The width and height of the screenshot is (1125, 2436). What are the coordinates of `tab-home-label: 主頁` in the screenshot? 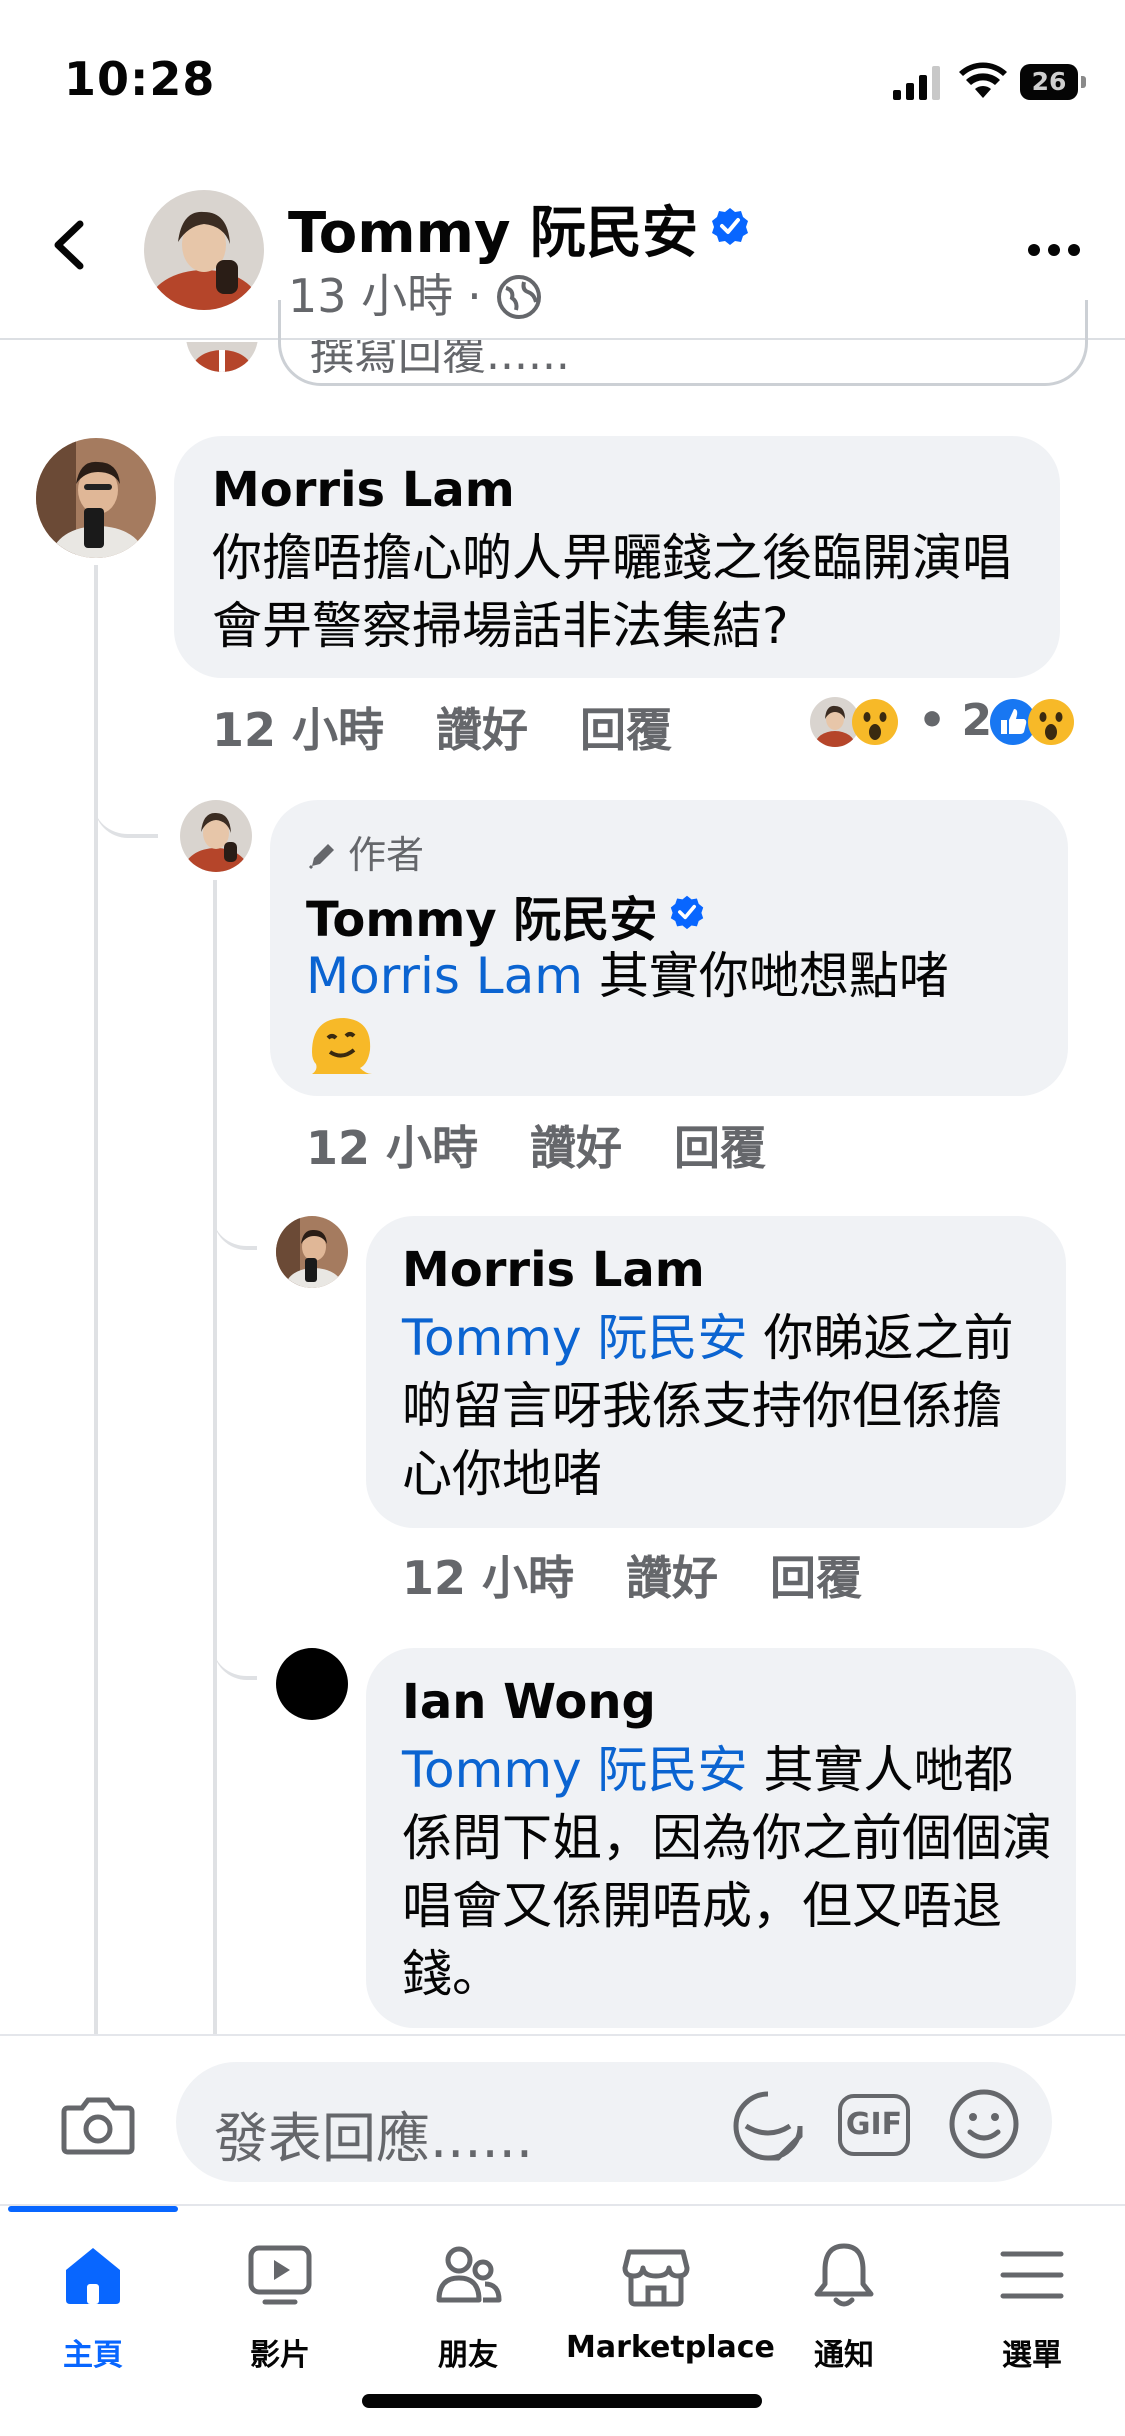 It's located at (93, 2355).